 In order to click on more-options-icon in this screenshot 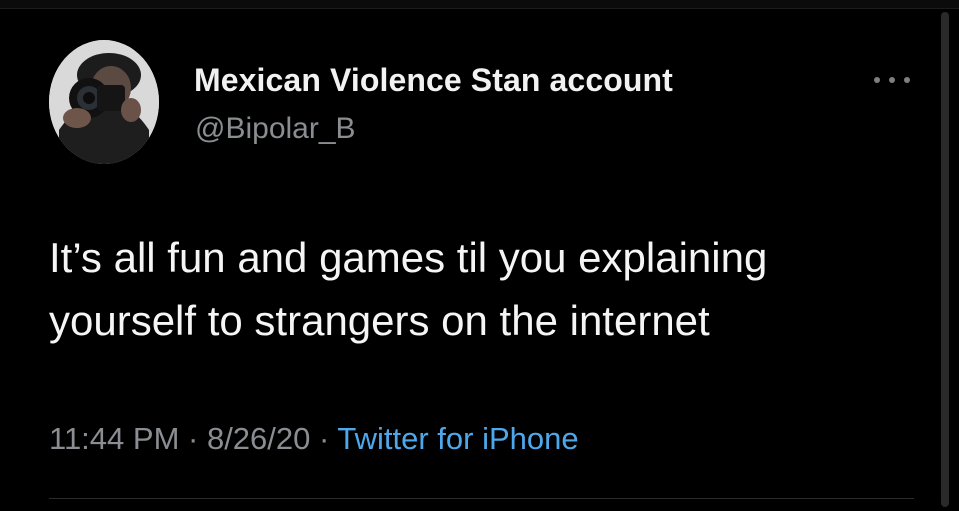, I will do `click(892, 80)`.